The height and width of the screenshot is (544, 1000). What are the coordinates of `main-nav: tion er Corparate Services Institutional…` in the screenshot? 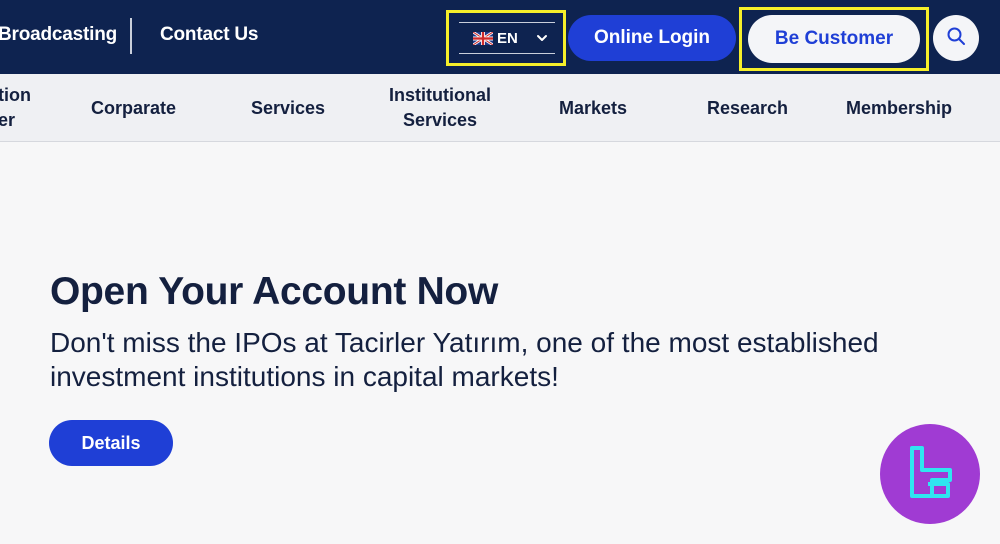 It's located at (500, 108).